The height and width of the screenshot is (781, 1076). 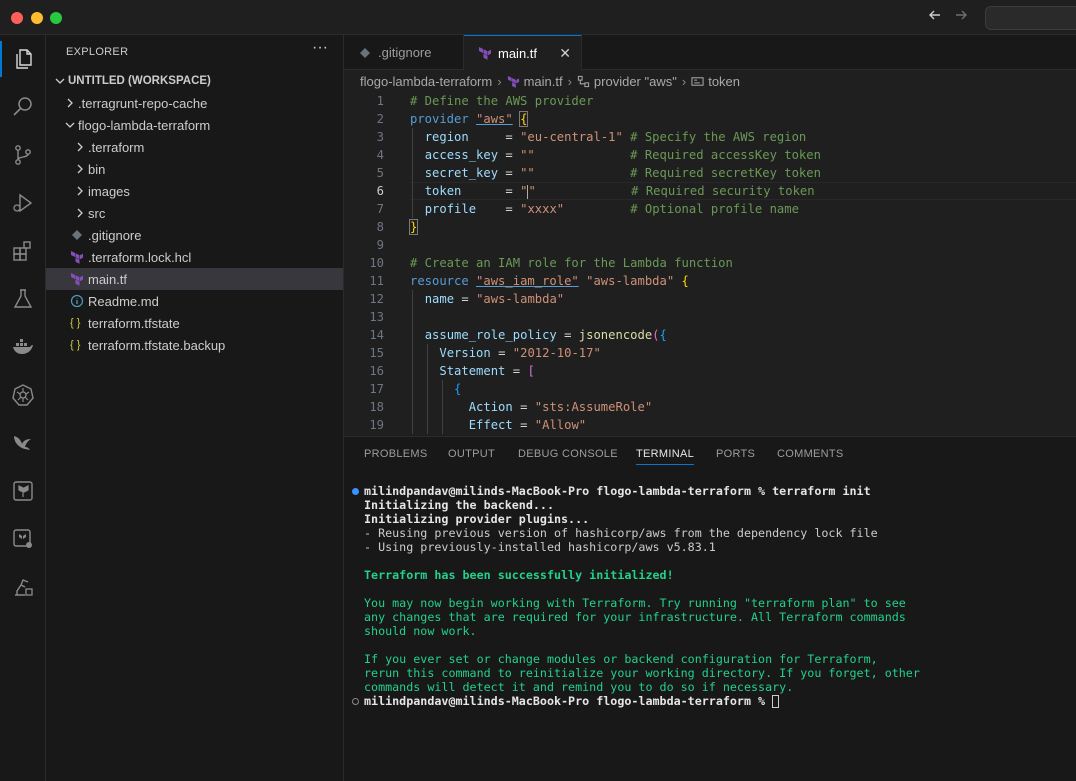 I want to click on symbol-structure-icon, so click(x=583, y=81).